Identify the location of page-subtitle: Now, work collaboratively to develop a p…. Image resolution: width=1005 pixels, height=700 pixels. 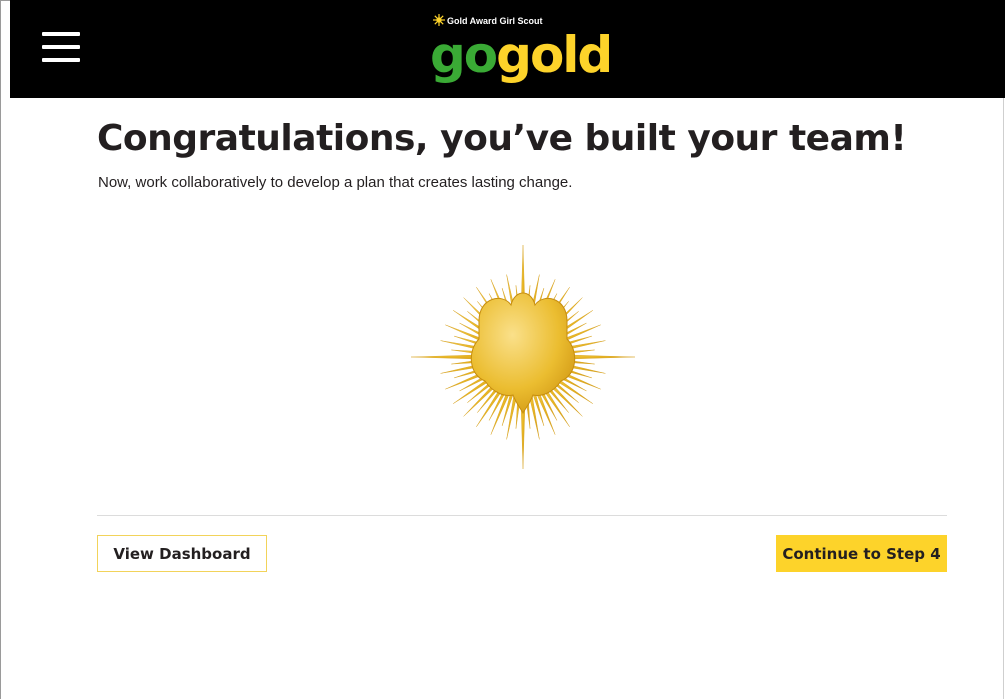
(335, 182).